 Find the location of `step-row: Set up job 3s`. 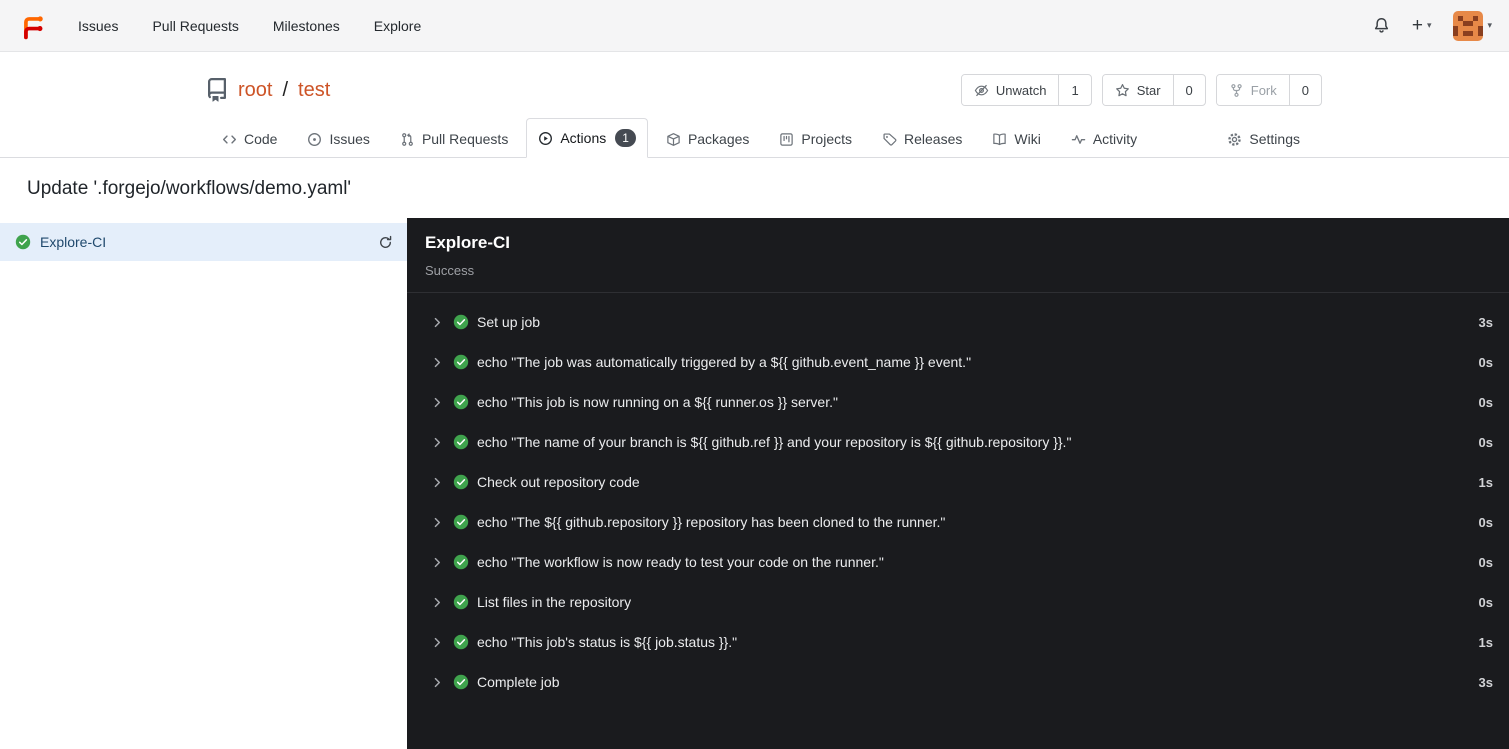

step-row: Set up job 3s is located at coordinates (958, 322).